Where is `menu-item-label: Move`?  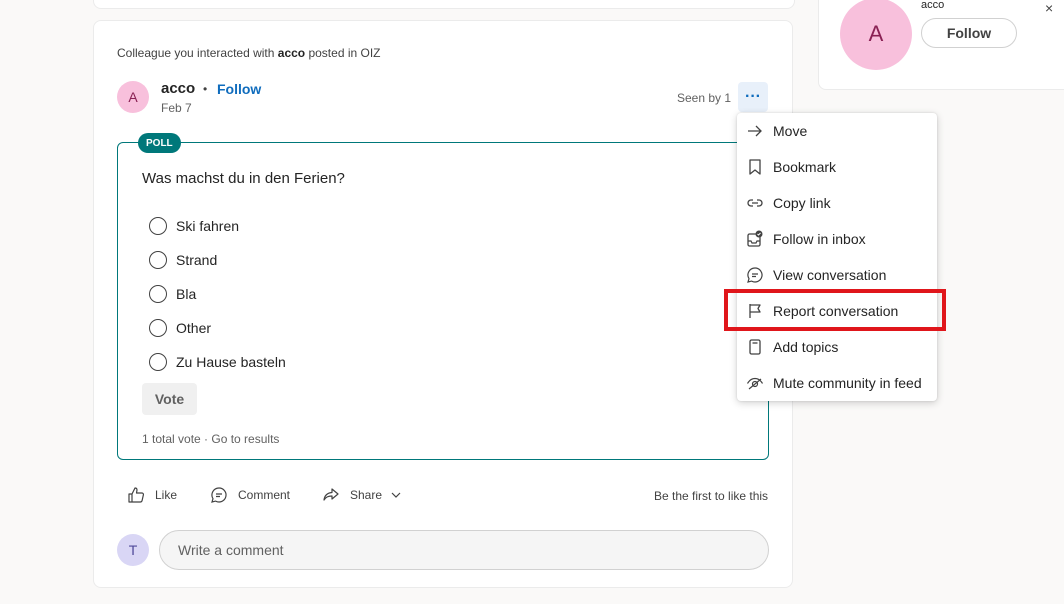 menu-item-label: Move is located at coordinates (790, 131).